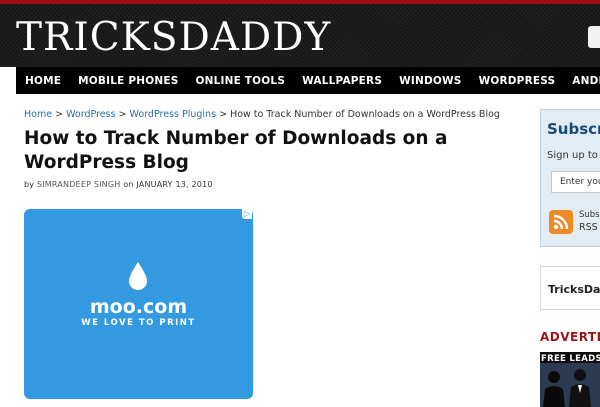  What do you see at coordinates (573, 129) in the screenshot?
I see `subscribe-title: Subscri` at bounding box center [573, 129].